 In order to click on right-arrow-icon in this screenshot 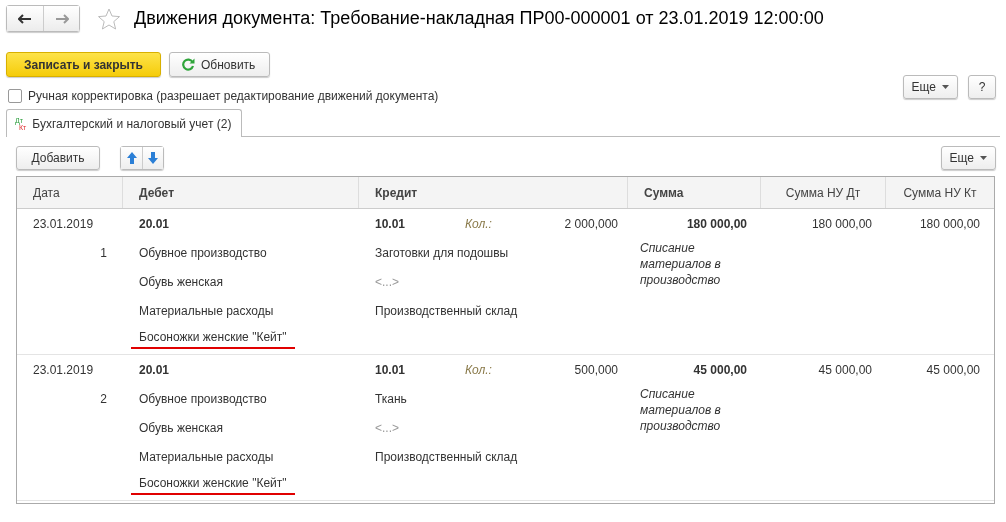, I will do `click(61, 18)`.